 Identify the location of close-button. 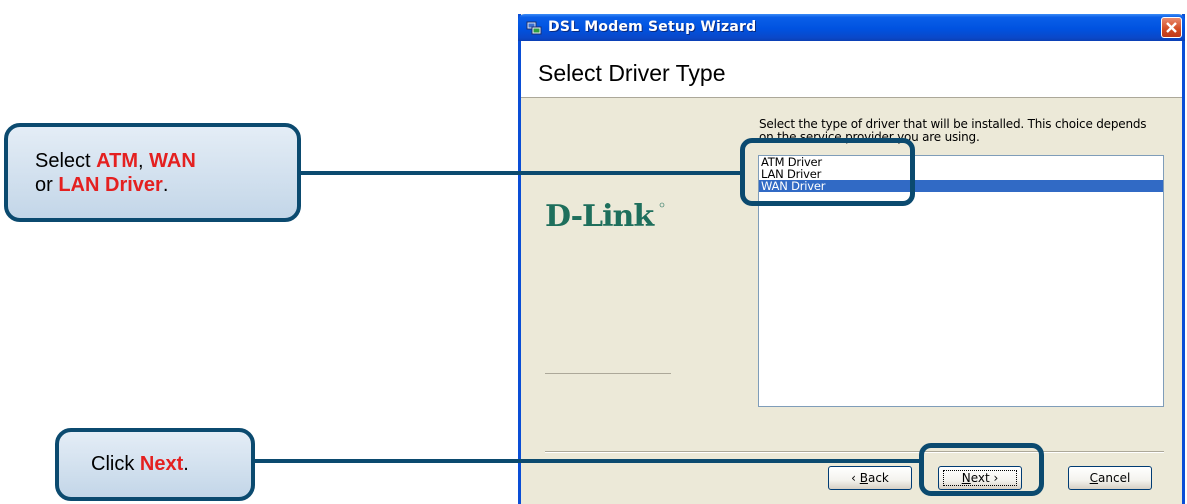
(1171, 27).